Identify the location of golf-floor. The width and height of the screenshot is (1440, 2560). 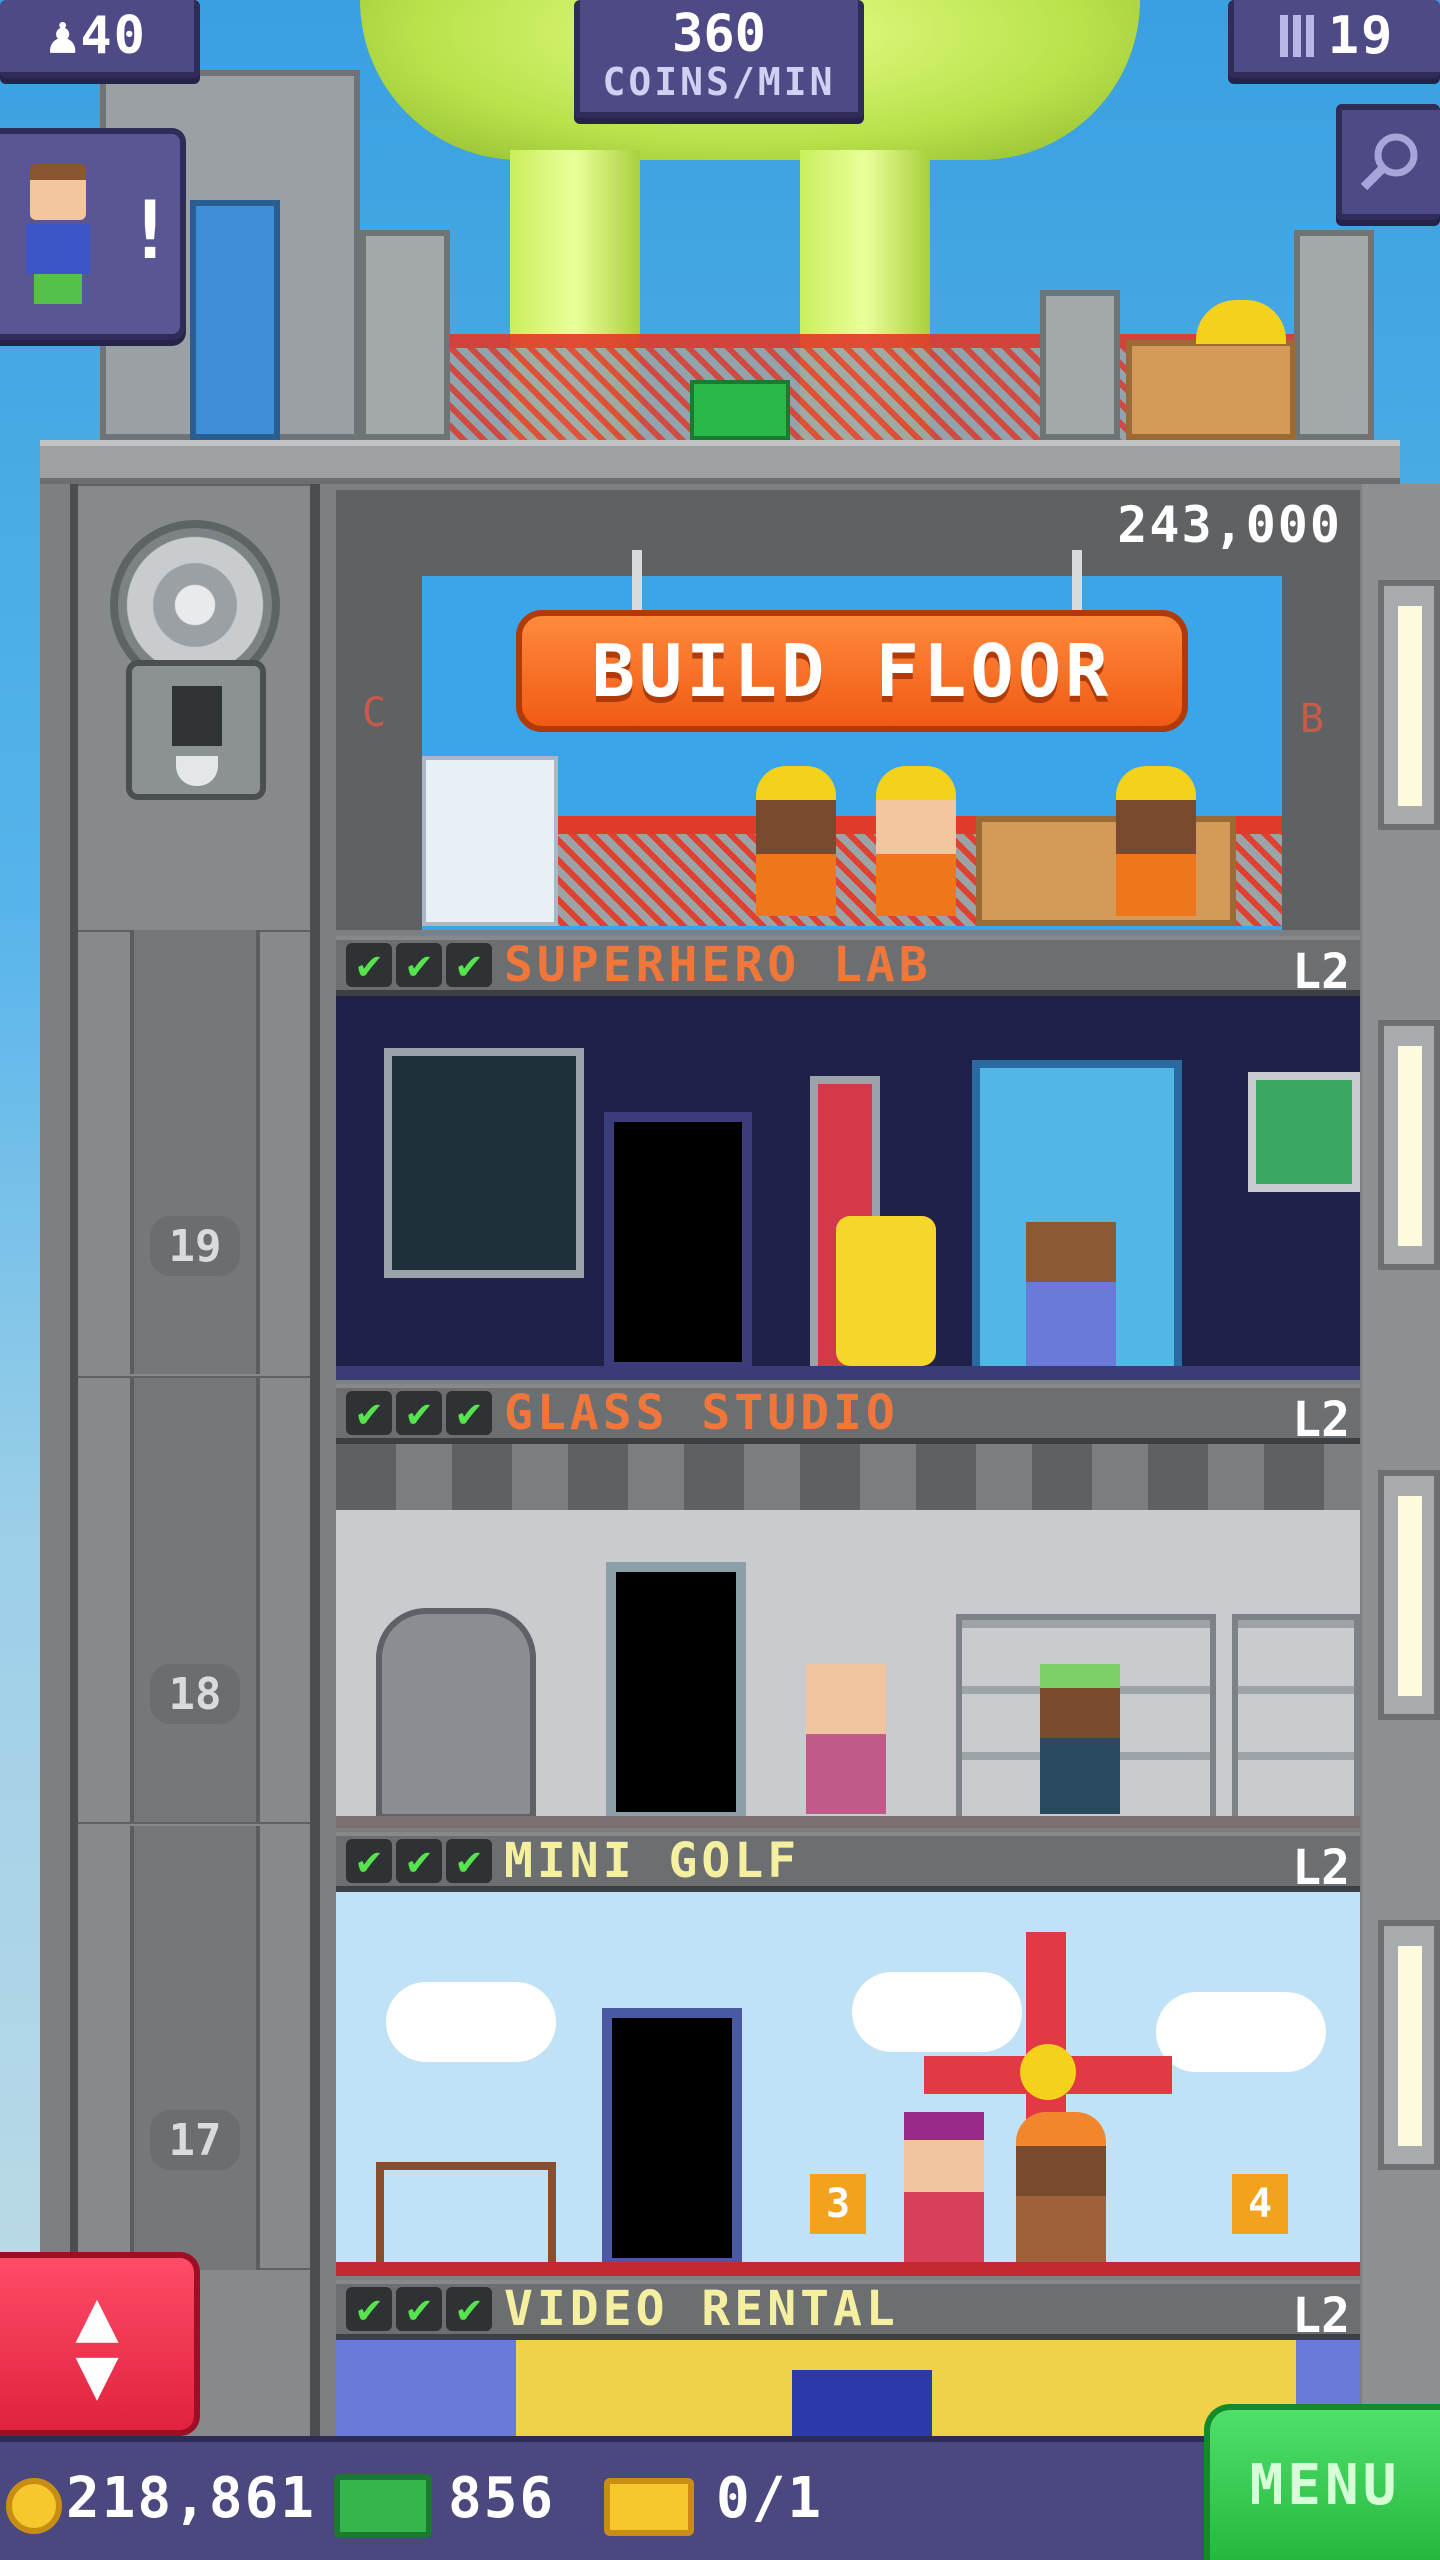
(848, 2269).